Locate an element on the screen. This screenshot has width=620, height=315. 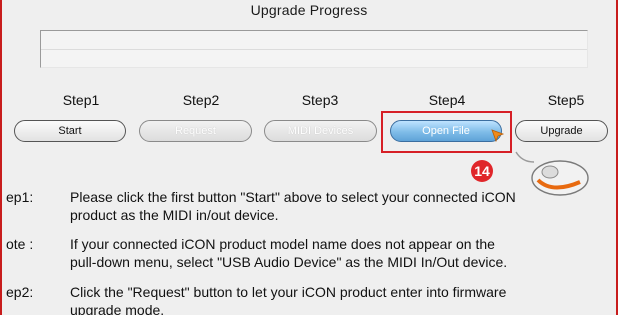
instruction-label: ep2: is located at coordinates (20, 292).